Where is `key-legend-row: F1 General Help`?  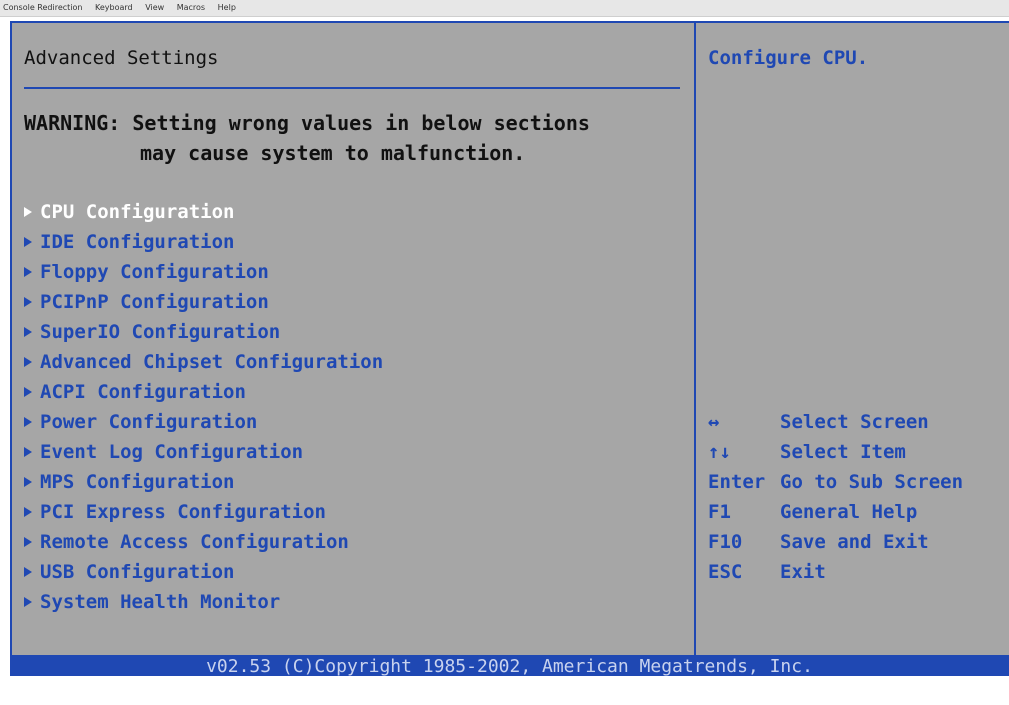 key-legend-row: F1 General Help is located at coordinates (835, 512).